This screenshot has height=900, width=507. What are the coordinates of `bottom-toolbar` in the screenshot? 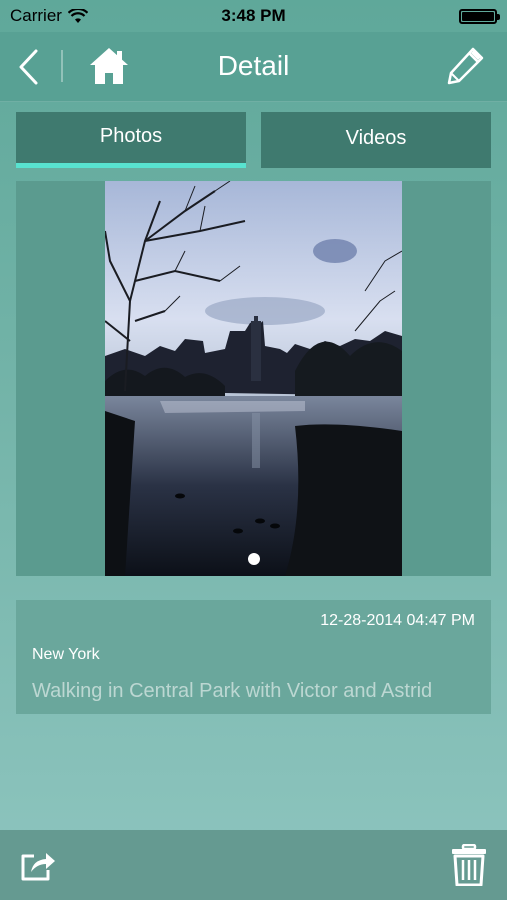 It's located at (253, 865).